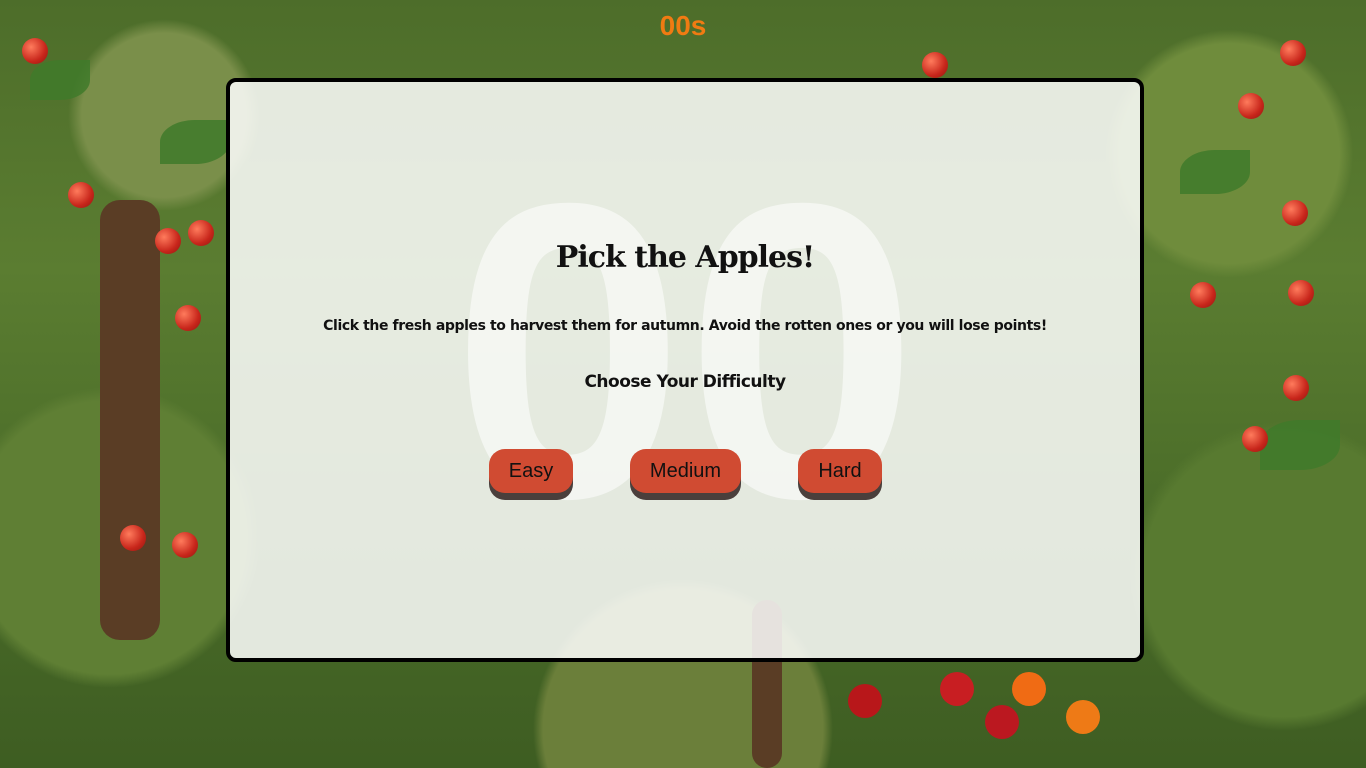 The height and width of the screenshot is (768, 1366). Describe the element at coordinates (685, 382) in the screenshot. I see `difficulty-heading: Choose Your Difficulty` at that location.